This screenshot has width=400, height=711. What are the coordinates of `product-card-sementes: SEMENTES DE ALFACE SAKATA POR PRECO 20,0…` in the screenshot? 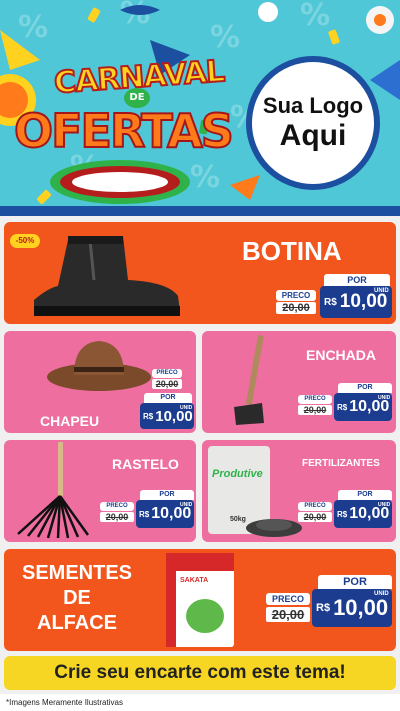 It's located at (200, 600).